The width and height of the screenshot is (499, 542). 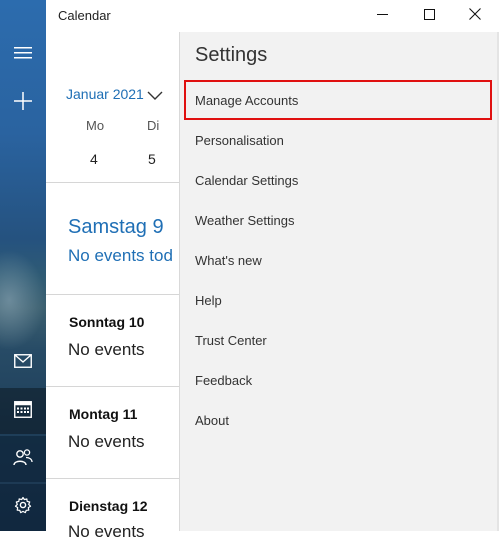 I want to click on mail-icon, so click(x=23, y=363).